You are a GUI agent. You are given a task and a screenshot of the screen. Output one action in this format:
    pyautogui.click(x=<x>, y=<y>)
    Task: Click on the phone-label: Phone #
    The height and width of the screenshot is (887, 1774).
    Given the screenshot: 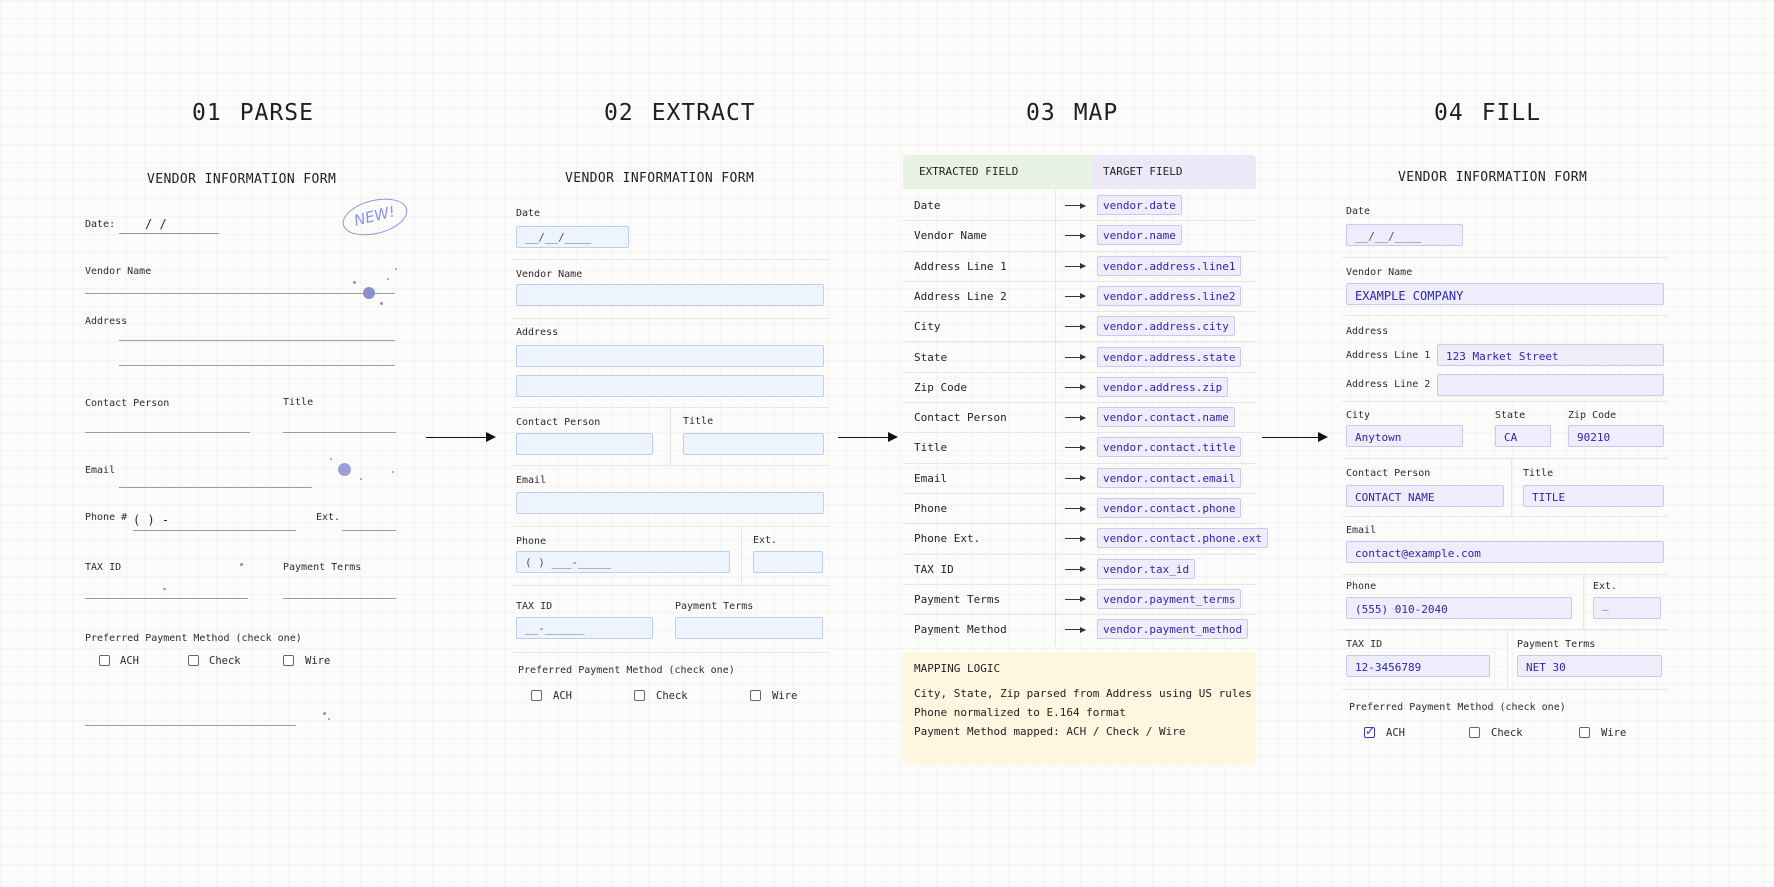 What is the action you would take?
    pyautogui.click(x=106, y=517)
    